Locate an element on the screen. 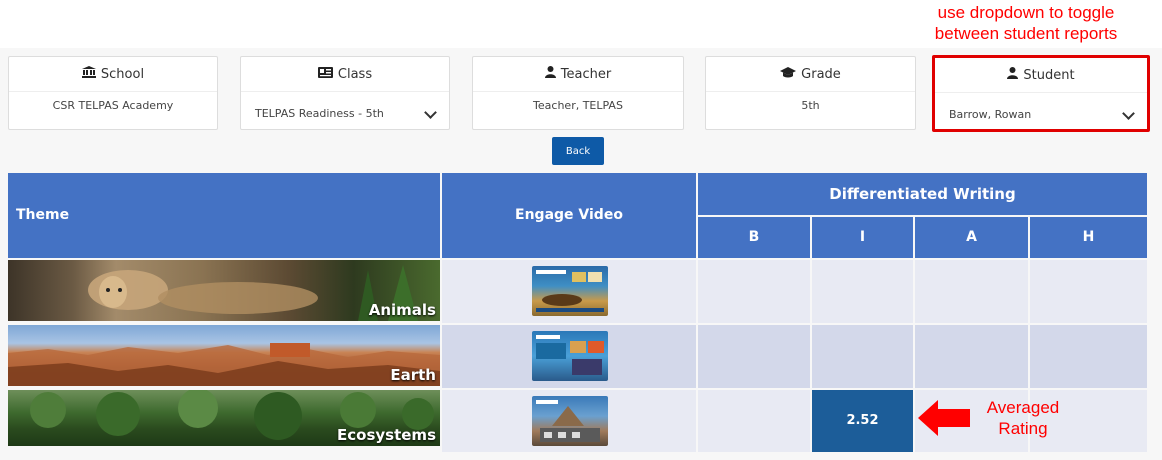  class-card-header: Class is located at coordinates (345, 74).